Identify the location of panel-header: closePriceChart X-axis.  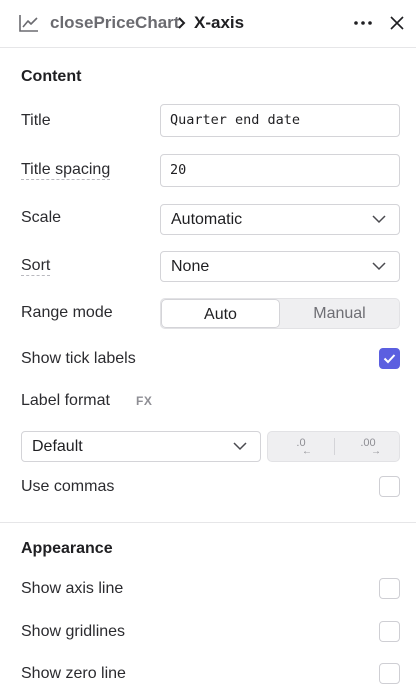
(208, 24).